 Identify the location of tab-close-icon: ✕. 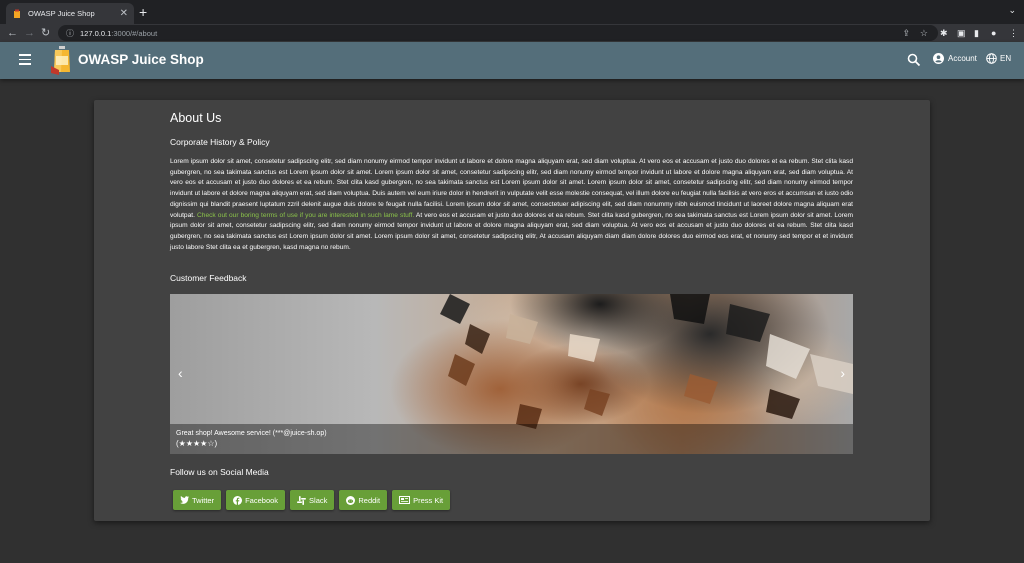
(124, 13).